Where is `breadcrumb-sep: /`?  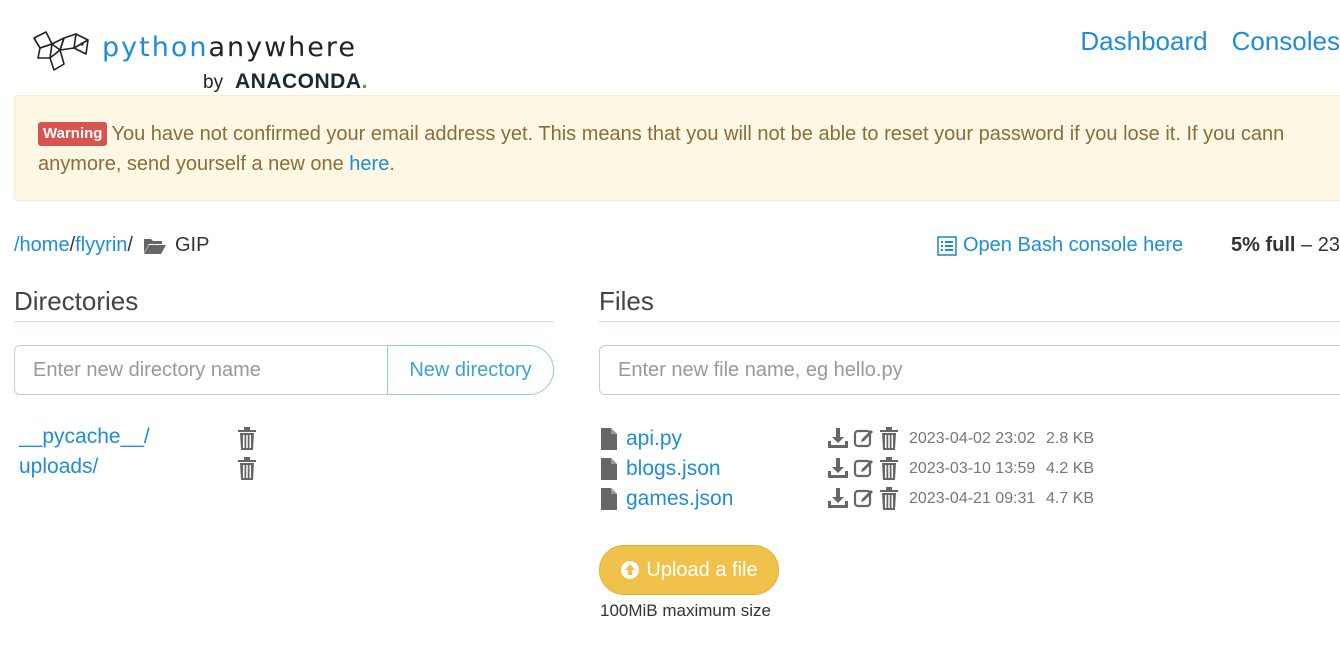 breadcrumb-sep: / is located at coordinates (130, 245).